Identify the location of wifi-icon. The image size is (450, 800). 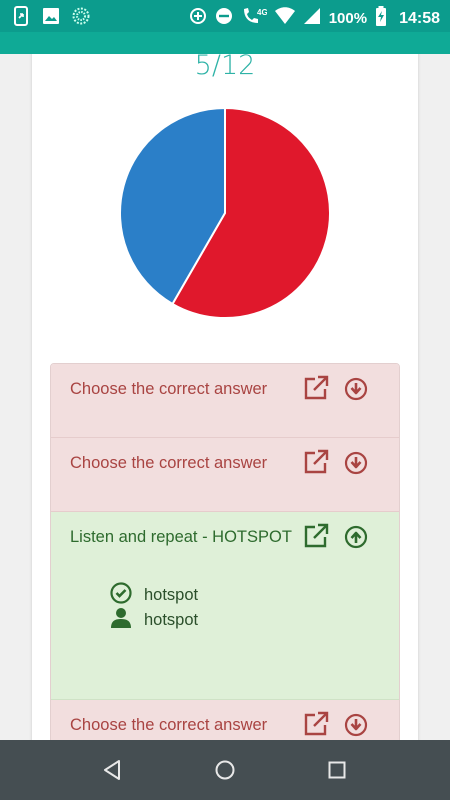
(284, 18).